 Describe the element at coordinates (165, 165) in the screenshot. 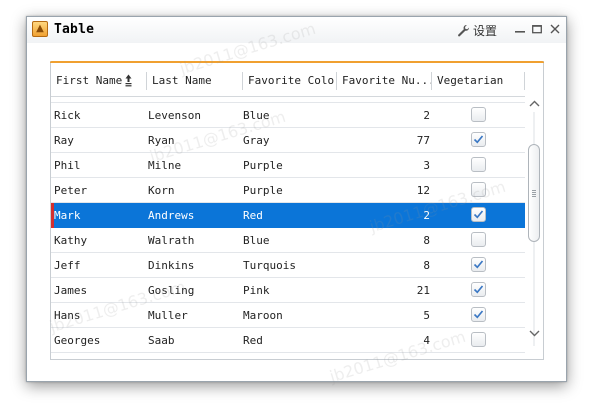

I see `cell-last-name: Milne` at that location.